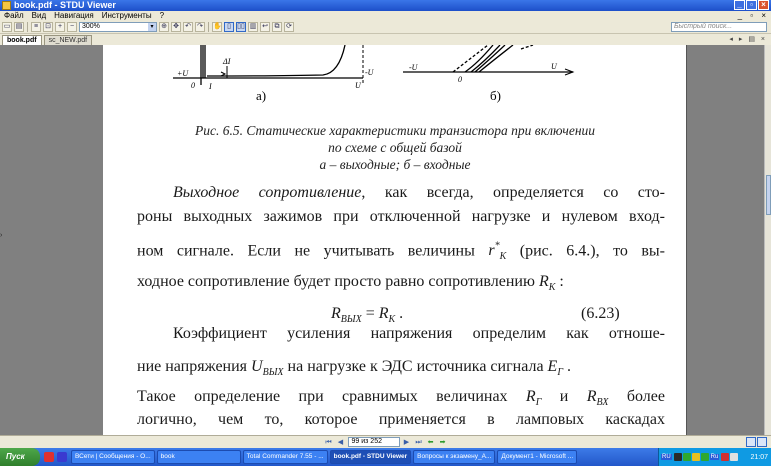 The width and height of the screenshot is (771, 466). I want to click on fig-b-label-u: U, so click(554, 66).